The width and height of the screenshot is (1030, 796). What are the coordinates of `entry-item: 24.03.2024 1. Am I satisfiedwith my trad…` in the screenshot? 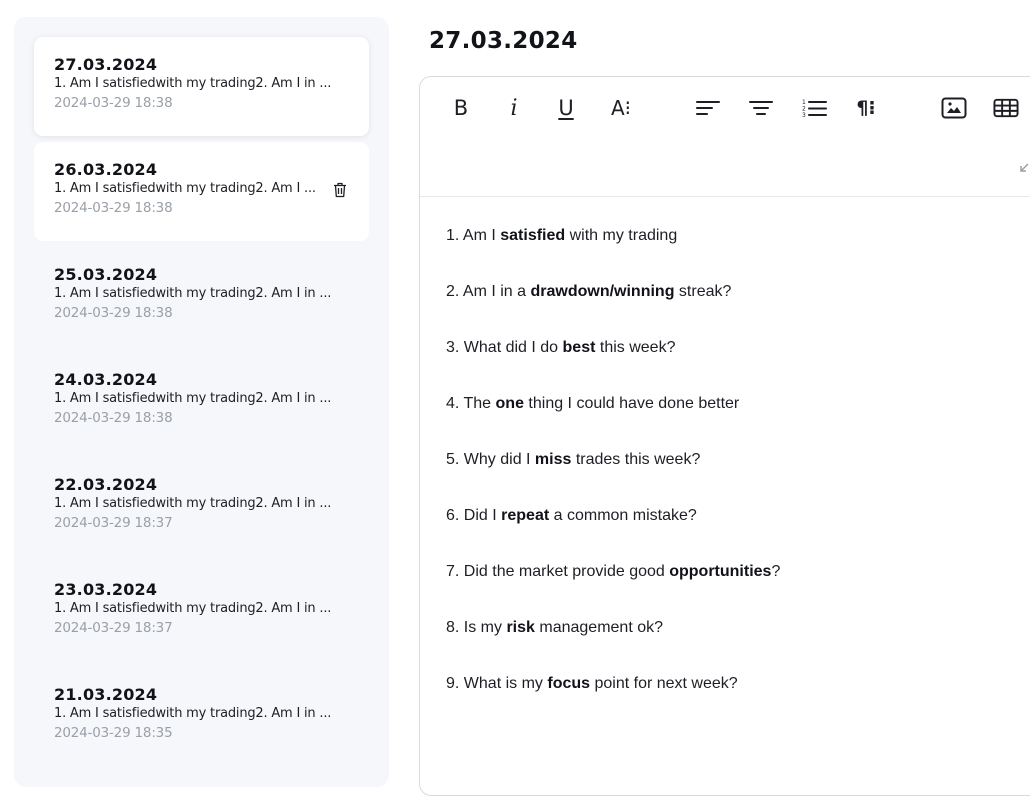 It's located at (201, 401).